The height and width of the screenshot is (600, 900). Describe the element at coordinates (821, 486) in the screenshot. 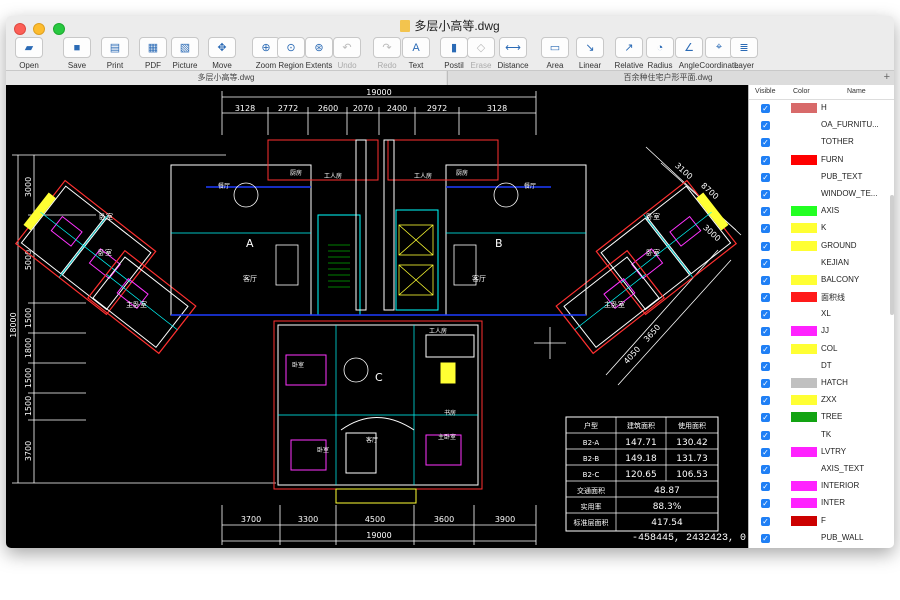

I see `layer-row: ✓ INTERIOR` at that location.